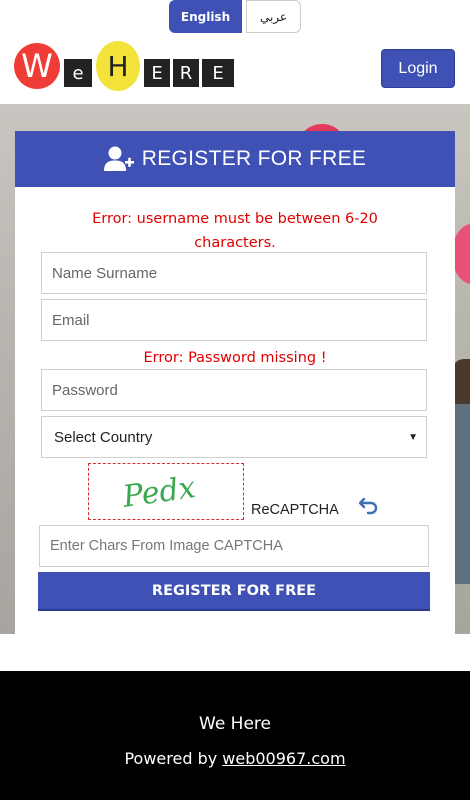  I want to click on english-button: English, so click(205, 16).